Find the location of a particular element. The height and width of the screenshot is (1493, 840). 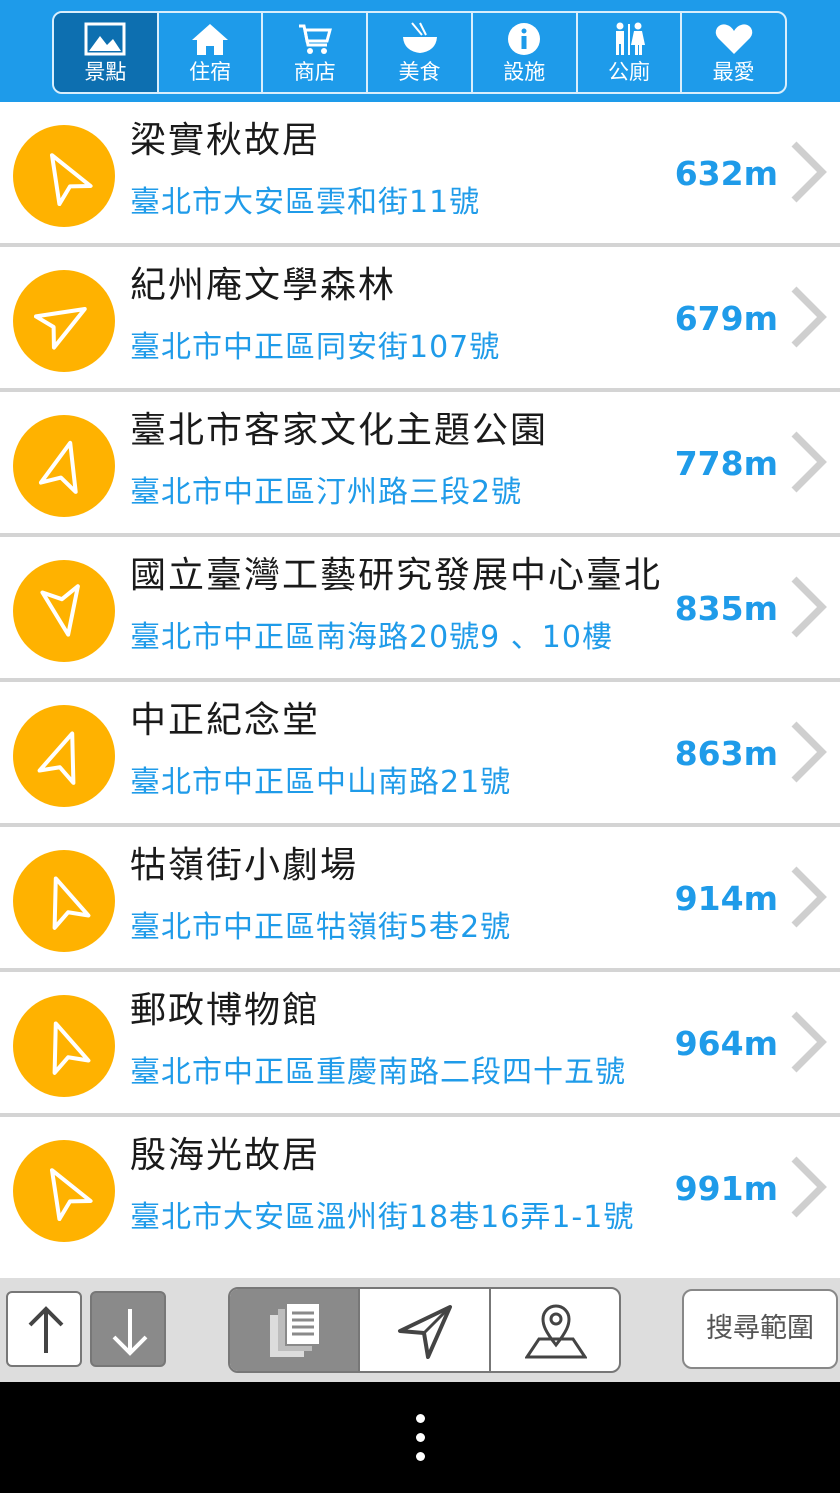

system-nav-bar is located at coordinates (420, 1437).